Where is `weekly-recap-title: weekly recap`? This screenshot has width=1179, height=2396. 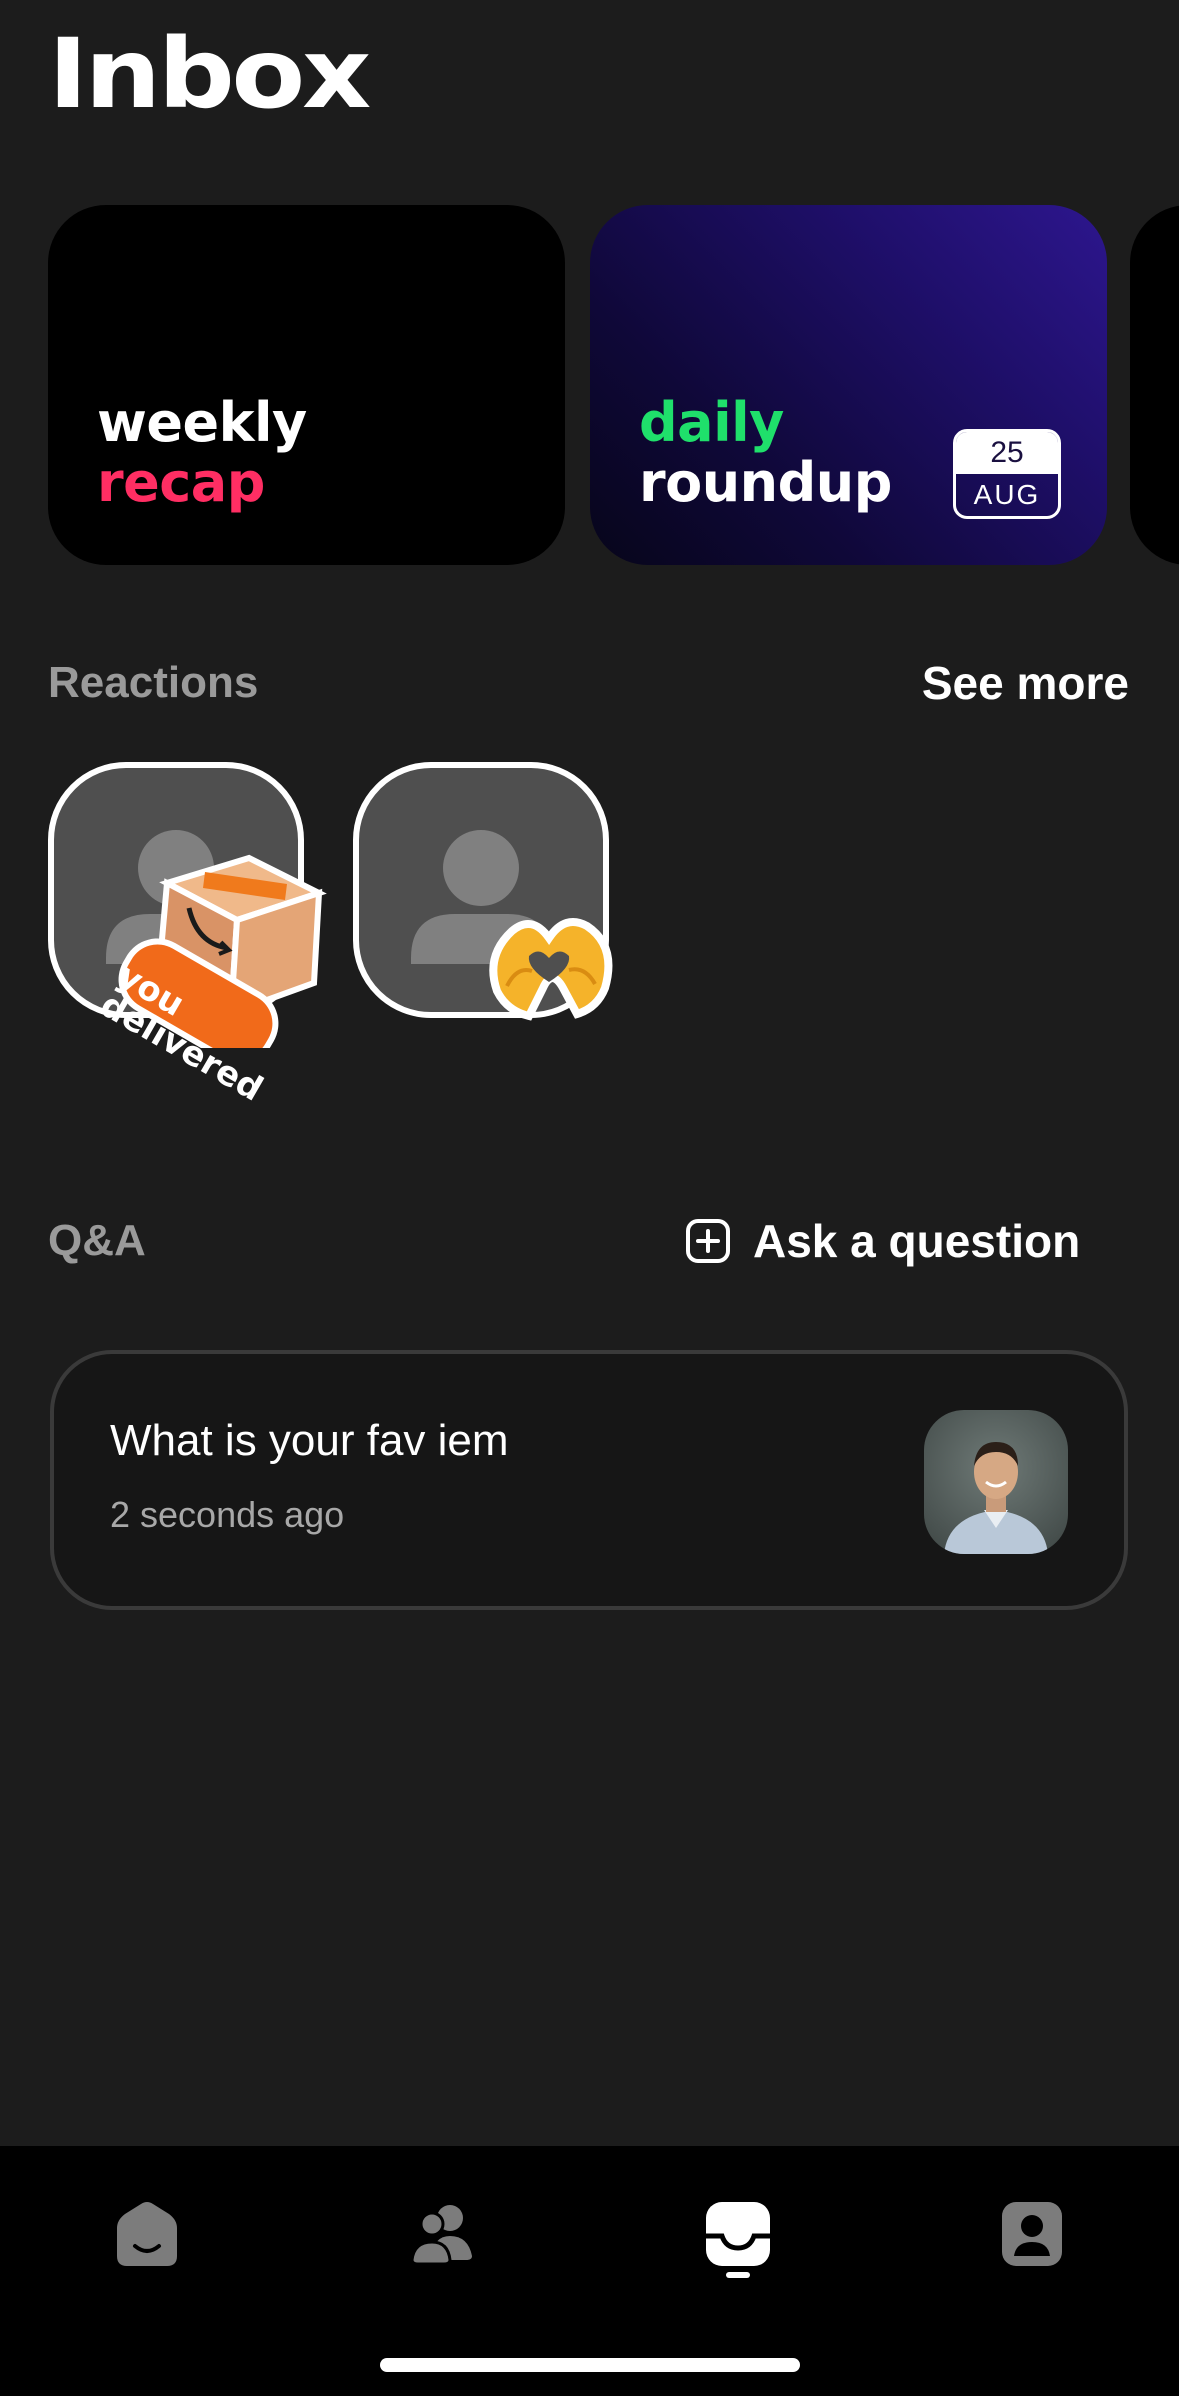 weekly-recap-title: weekly recap is located at coordinates (202, 453).